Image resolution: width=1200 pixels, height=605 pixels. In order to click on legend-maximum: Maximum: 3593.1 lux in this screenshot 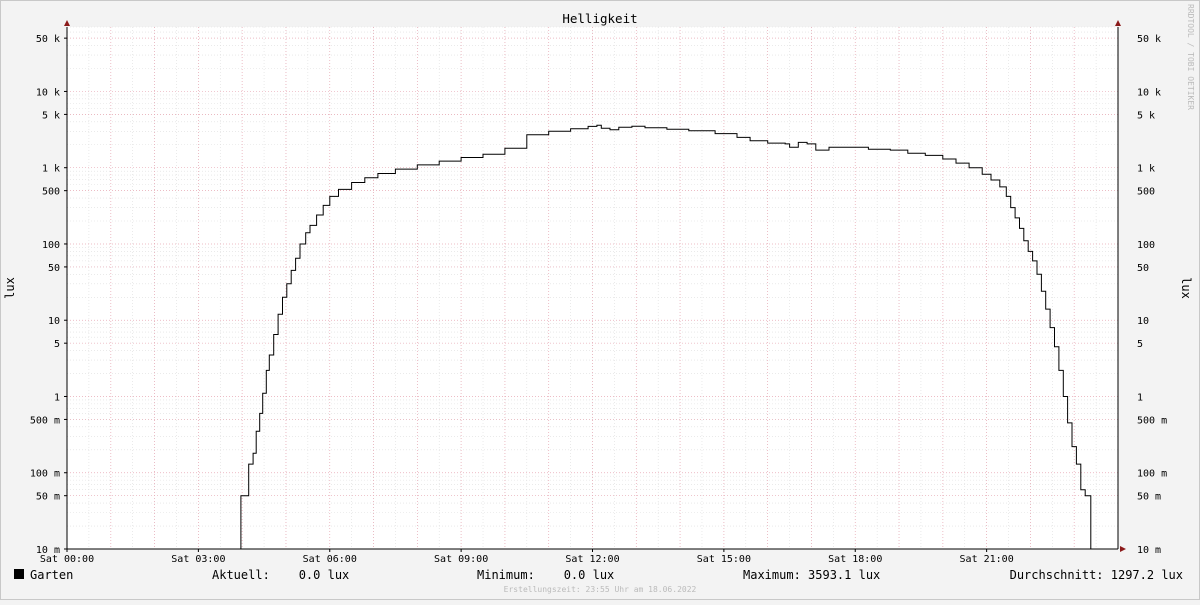, I will do `click(811, 575)`.